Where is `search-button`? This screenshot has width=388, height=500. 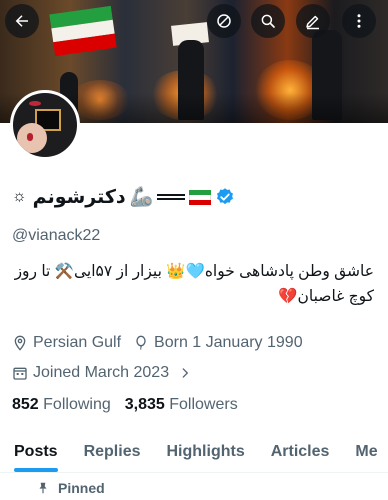
search-button is located at coordinates (268, 21).